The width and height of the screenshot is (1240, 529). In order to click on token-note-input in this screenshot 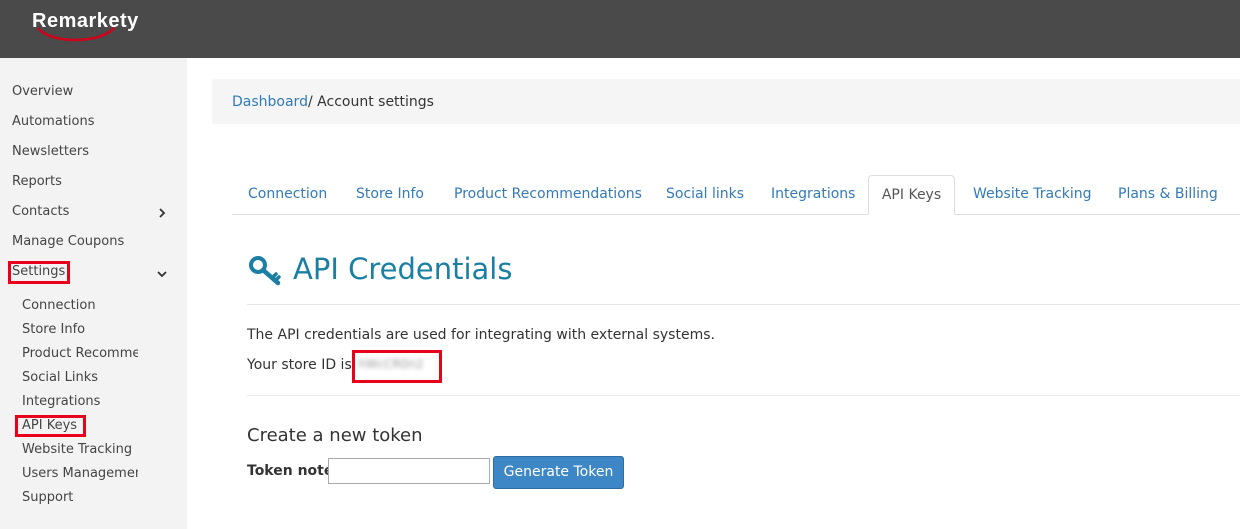, I will do `click(409, 471)`.